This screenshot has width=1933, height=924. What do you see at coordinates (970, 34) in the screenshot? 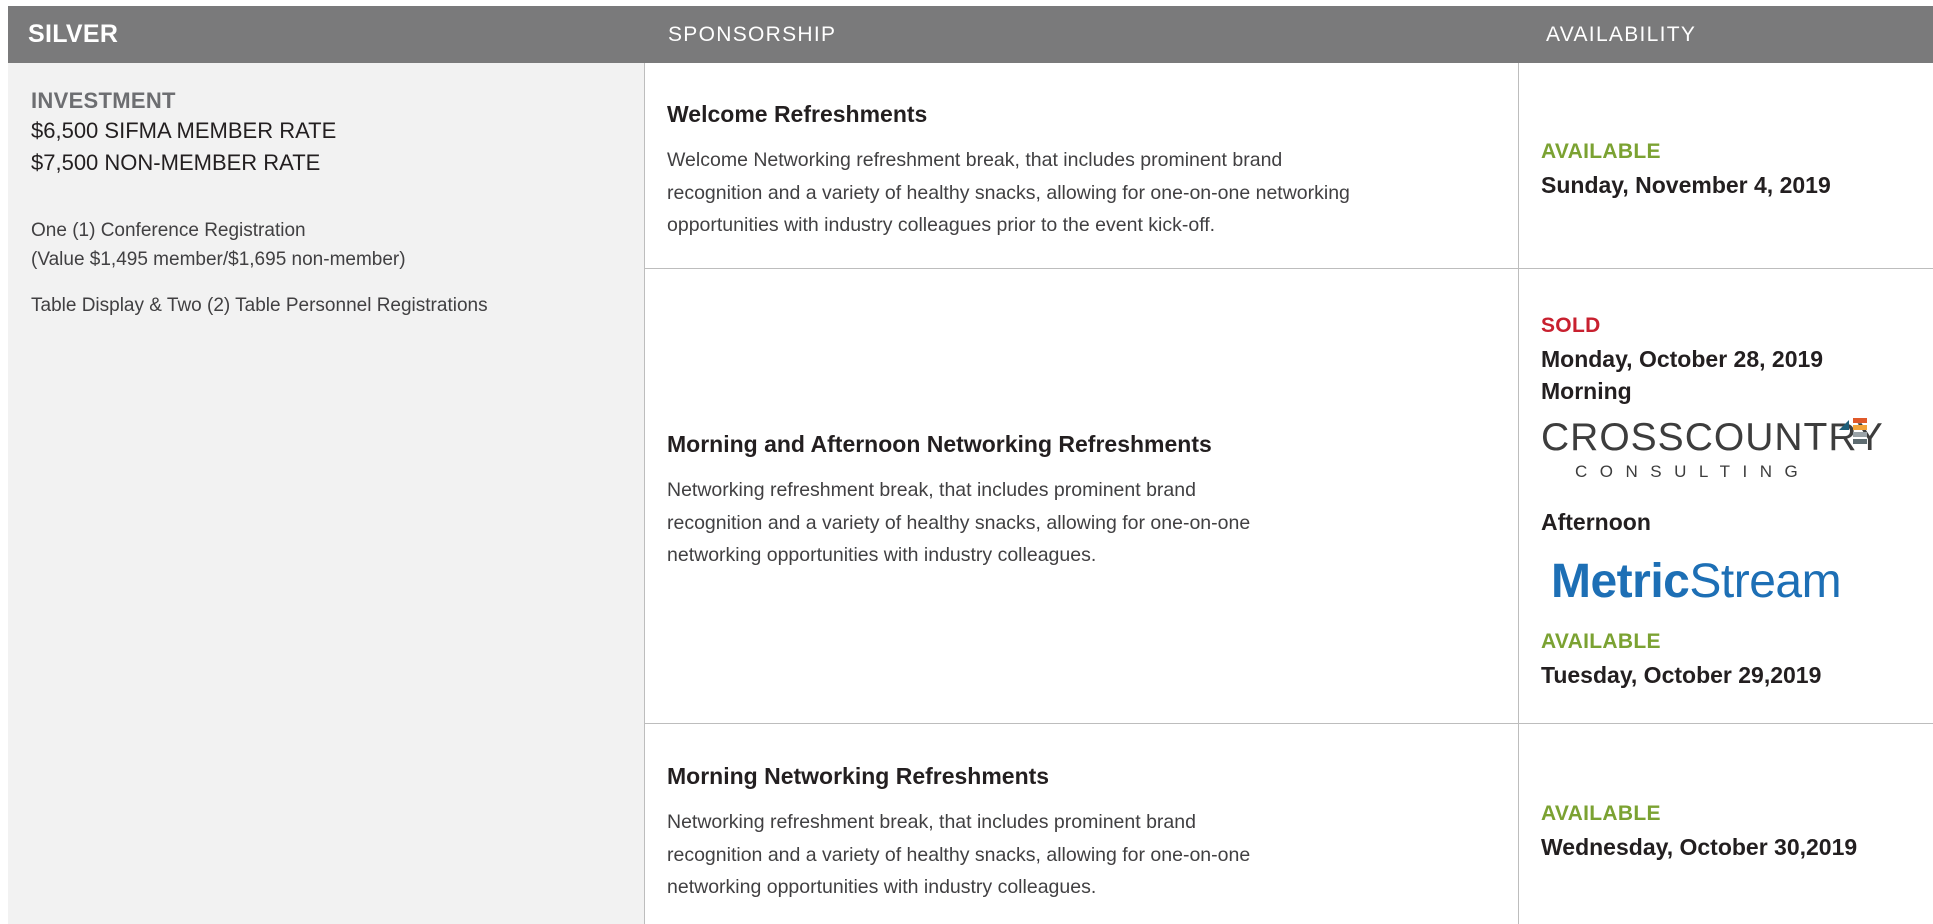
I see `table-header: SILVER SPONSORSHIP AVAILABILITY` at bounding box center [970, 34].